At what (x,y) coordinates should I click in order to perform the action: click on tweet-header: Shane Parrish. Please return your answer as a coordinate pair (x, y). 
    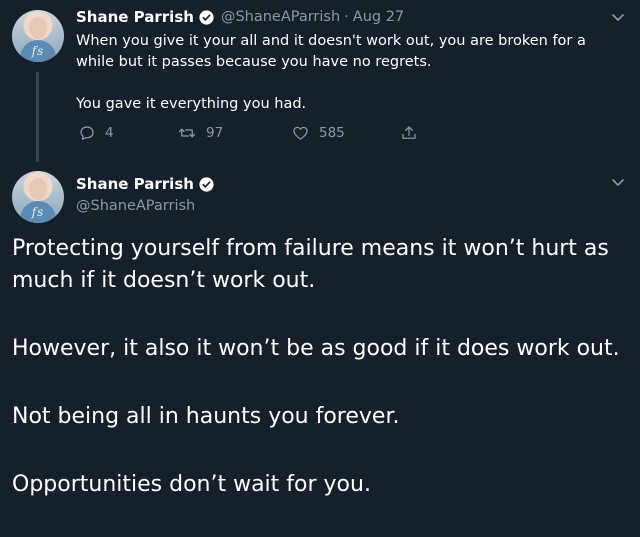
    Looking at the image, I should click on (145, 184).